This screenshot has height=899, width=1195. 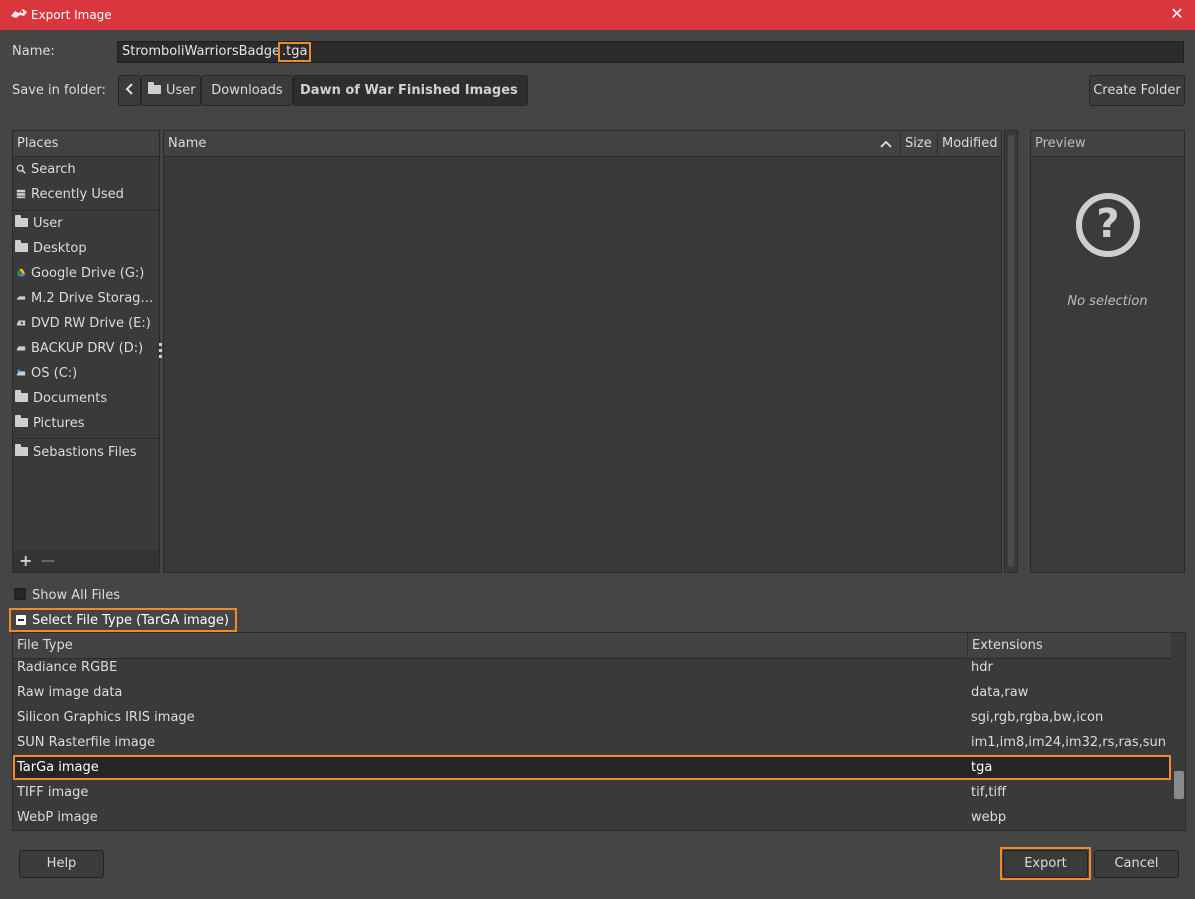 I want to click on column-label: Name, so click(x=187, y=143).